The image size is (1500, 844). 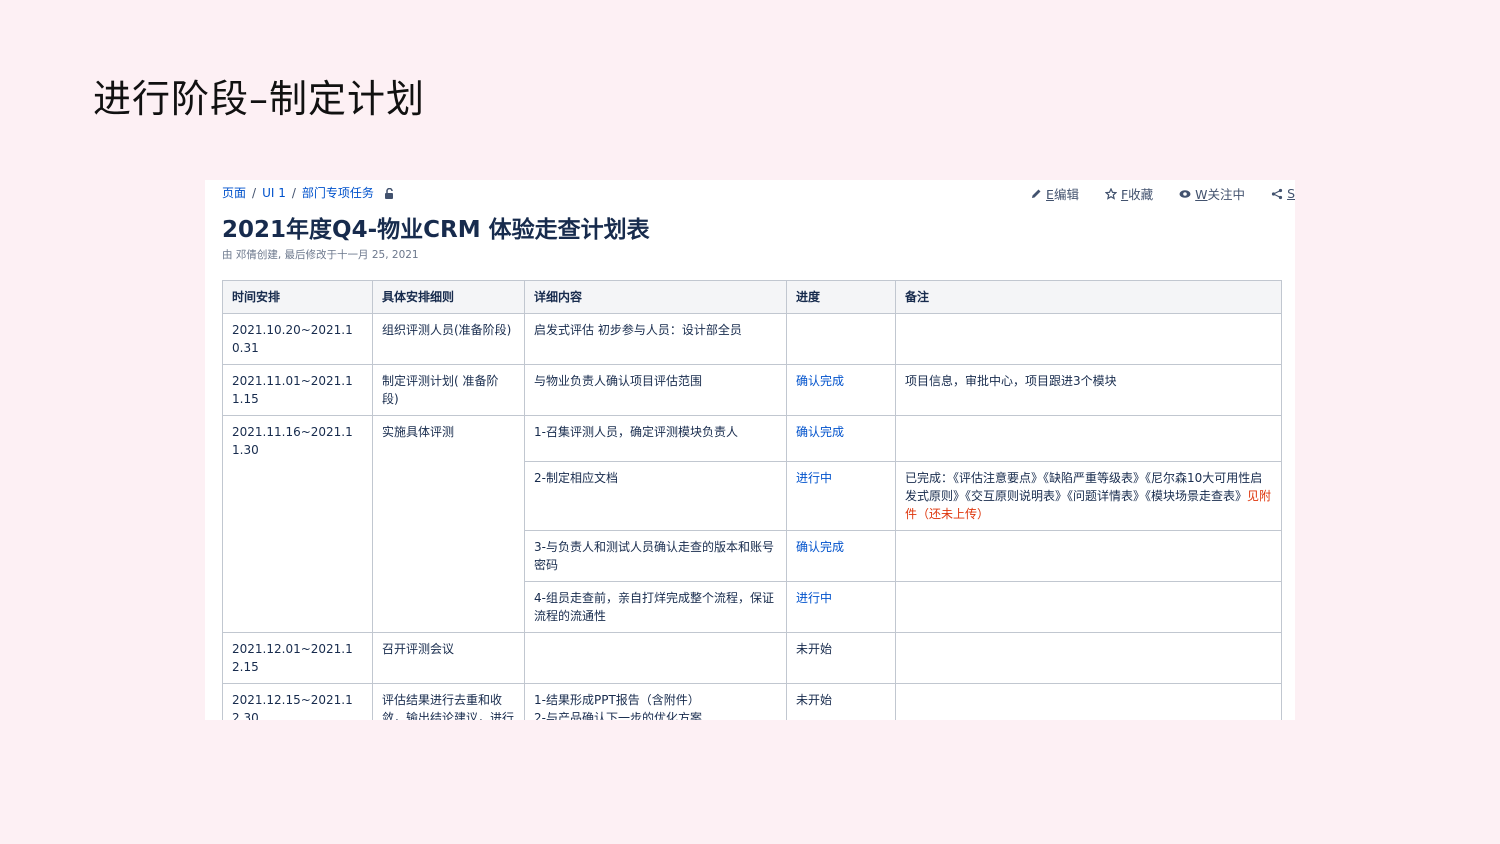 What do you see at coordinates (841, 297) in the screenshot?
I see `column-header: 进度` at bounding box center [841, 297].